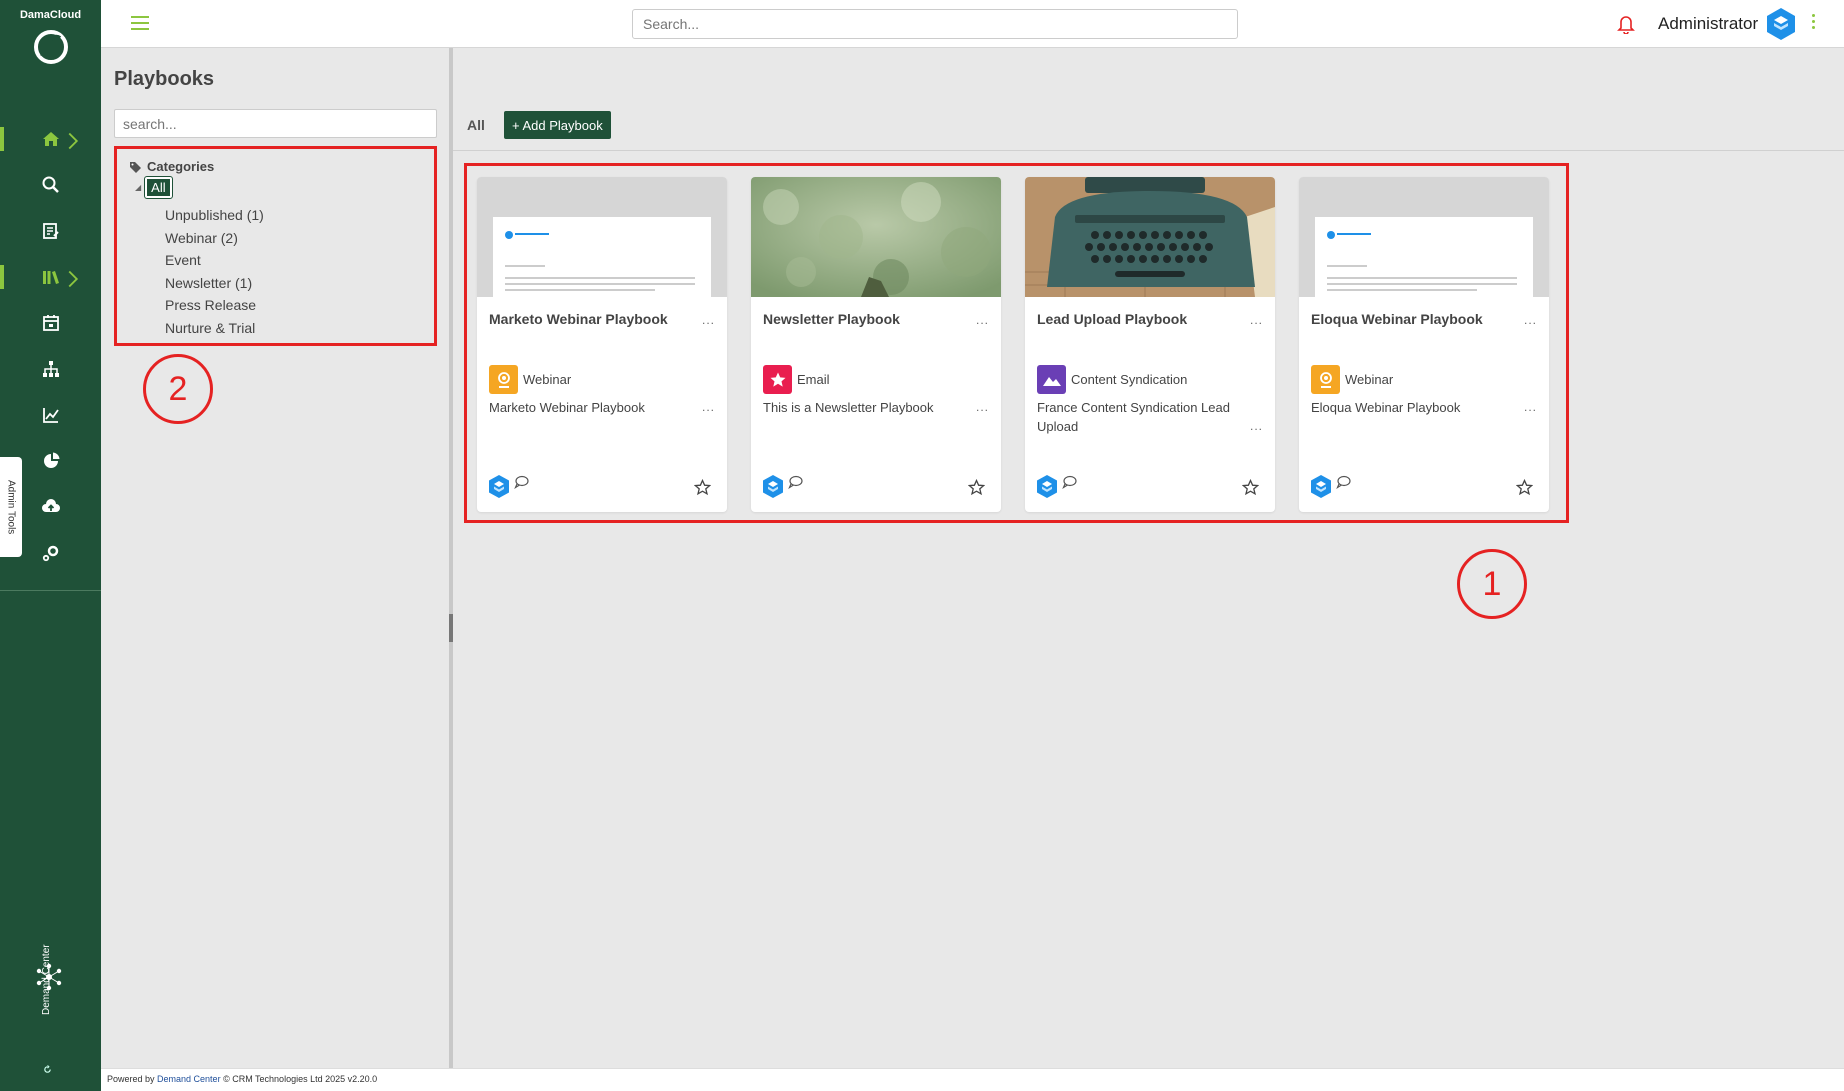 This screenshot has height=1091, width=1844. Describe the element at coordinates (50, 505) in the screenshot. I see `cloud-upload-icon` at that location.